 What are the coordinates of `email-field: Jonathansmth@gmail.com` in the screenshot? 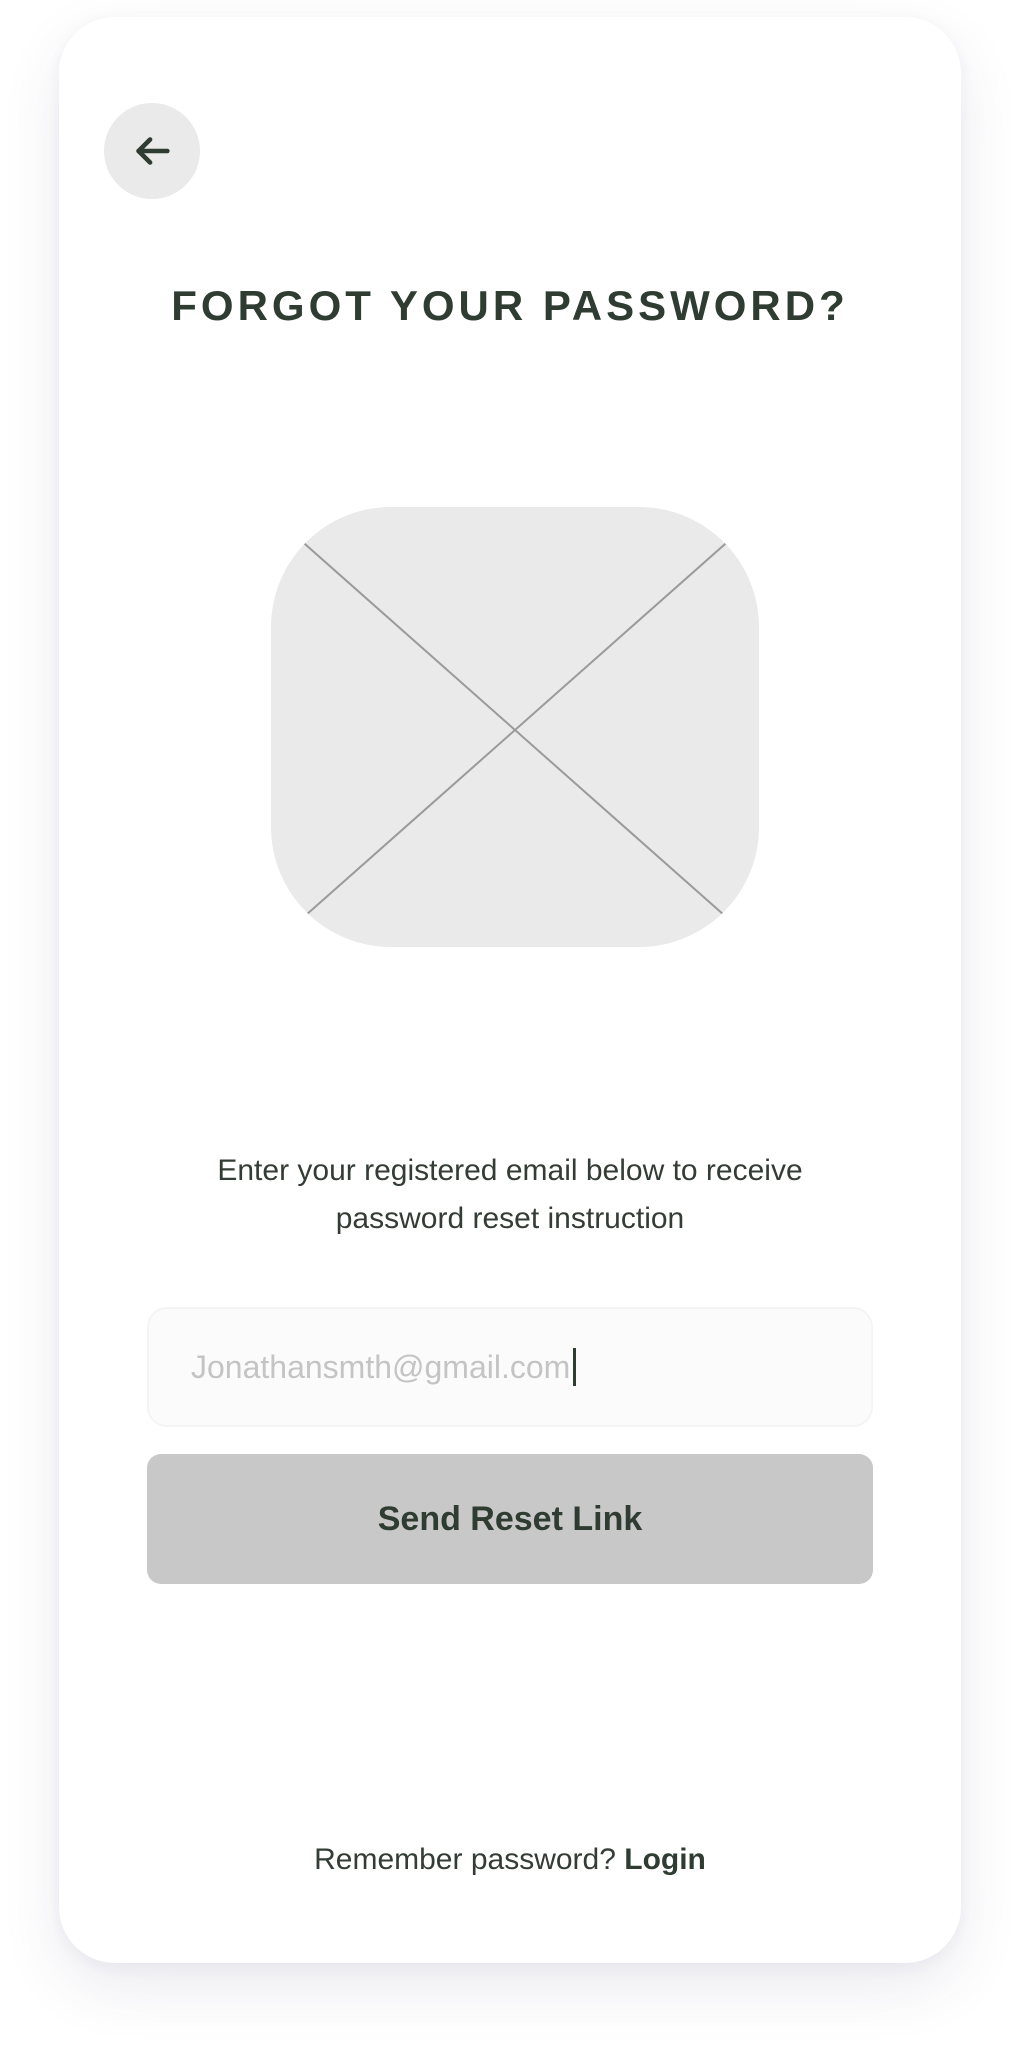 It's located at (510, 1367).